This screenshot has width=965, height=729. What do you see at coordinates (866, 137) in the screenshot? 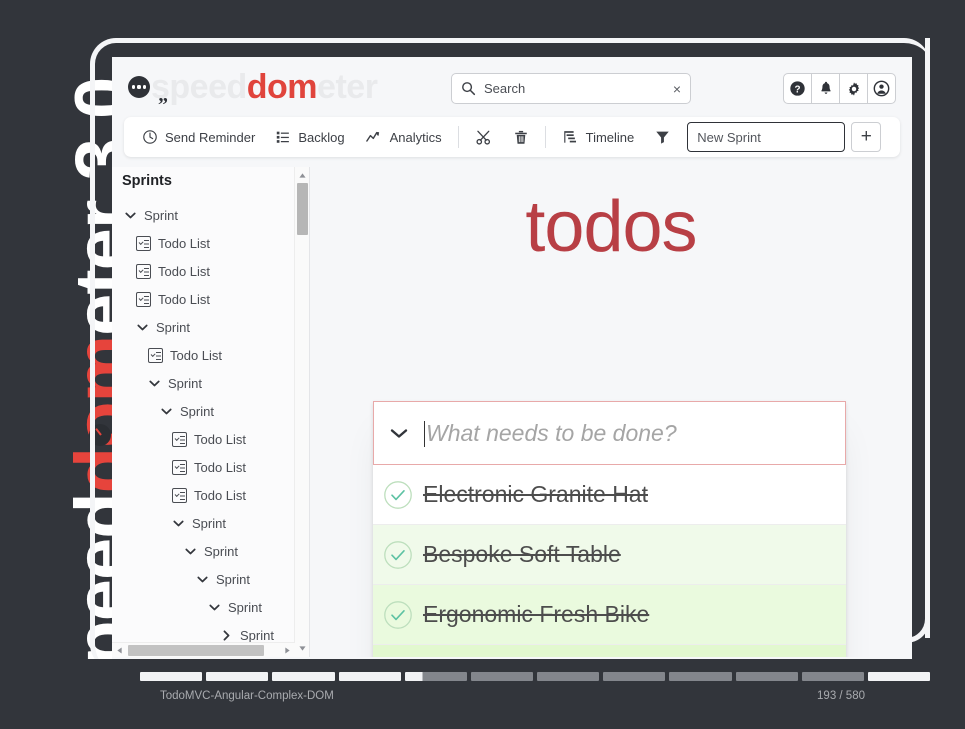
I see `add-sprint-button: +` at bounding box center [866, 137].